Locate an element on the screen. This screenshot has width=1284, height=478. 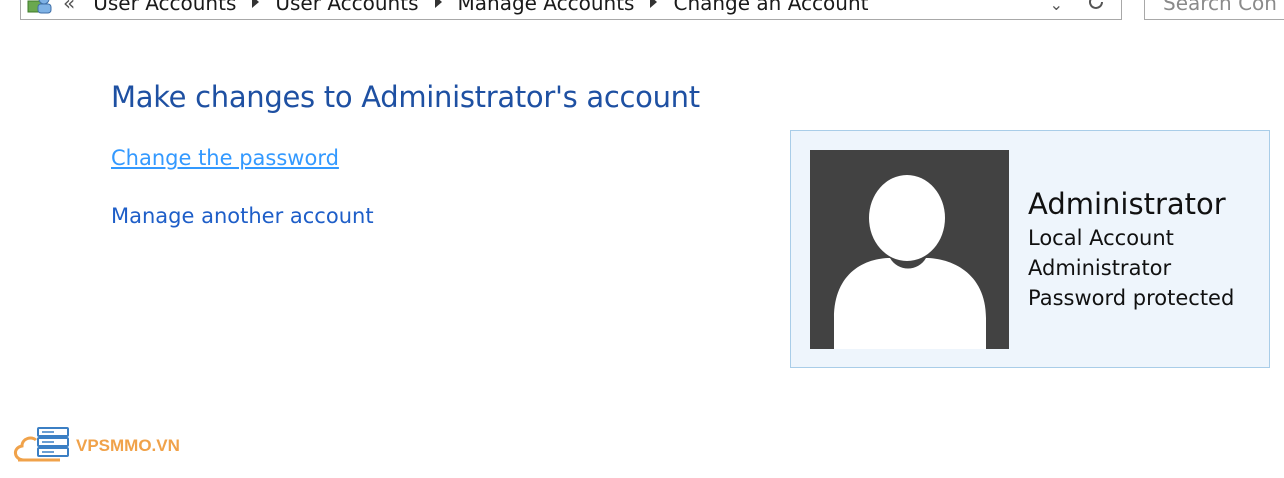
breadcrumb-manage-accounts: Manage Accounts is located at coordinates (546, 7).